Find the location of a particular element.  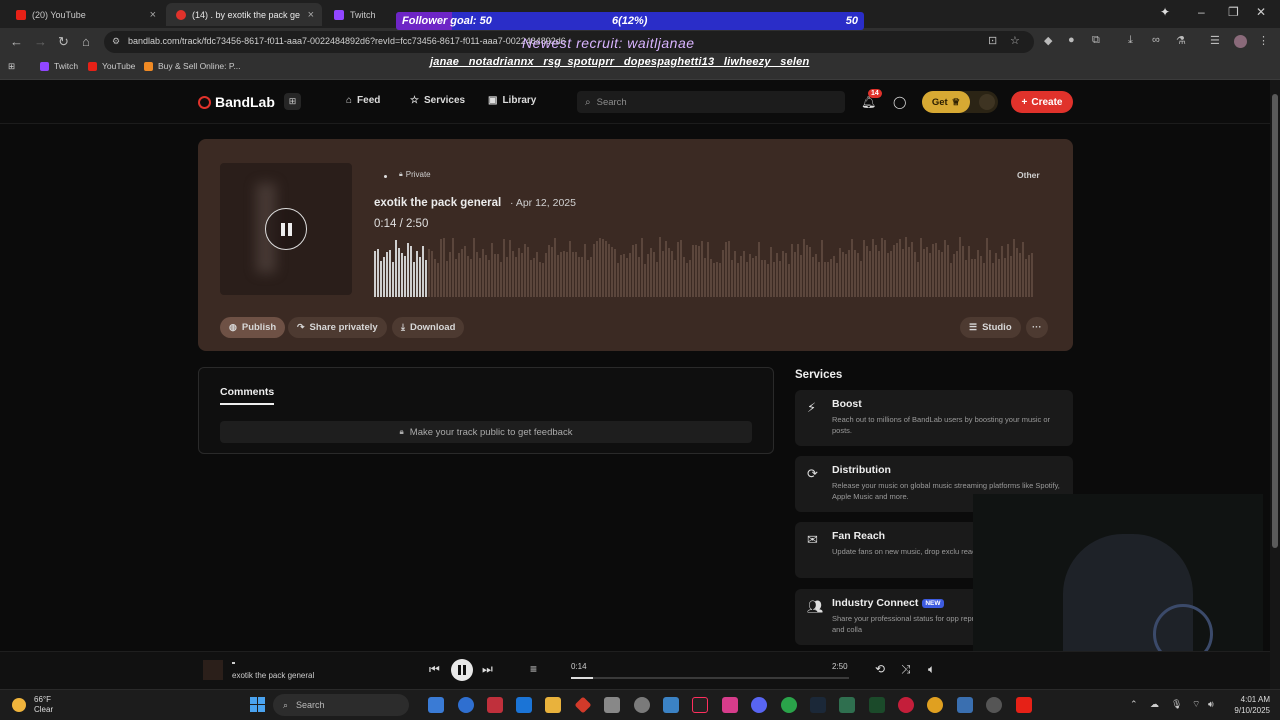

chevron-up-icon: ⌃ is located at coordinates (1134, 704).